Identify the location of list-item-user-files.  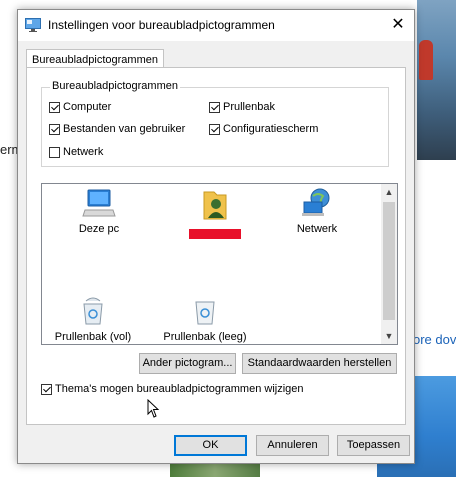
(215, 213).